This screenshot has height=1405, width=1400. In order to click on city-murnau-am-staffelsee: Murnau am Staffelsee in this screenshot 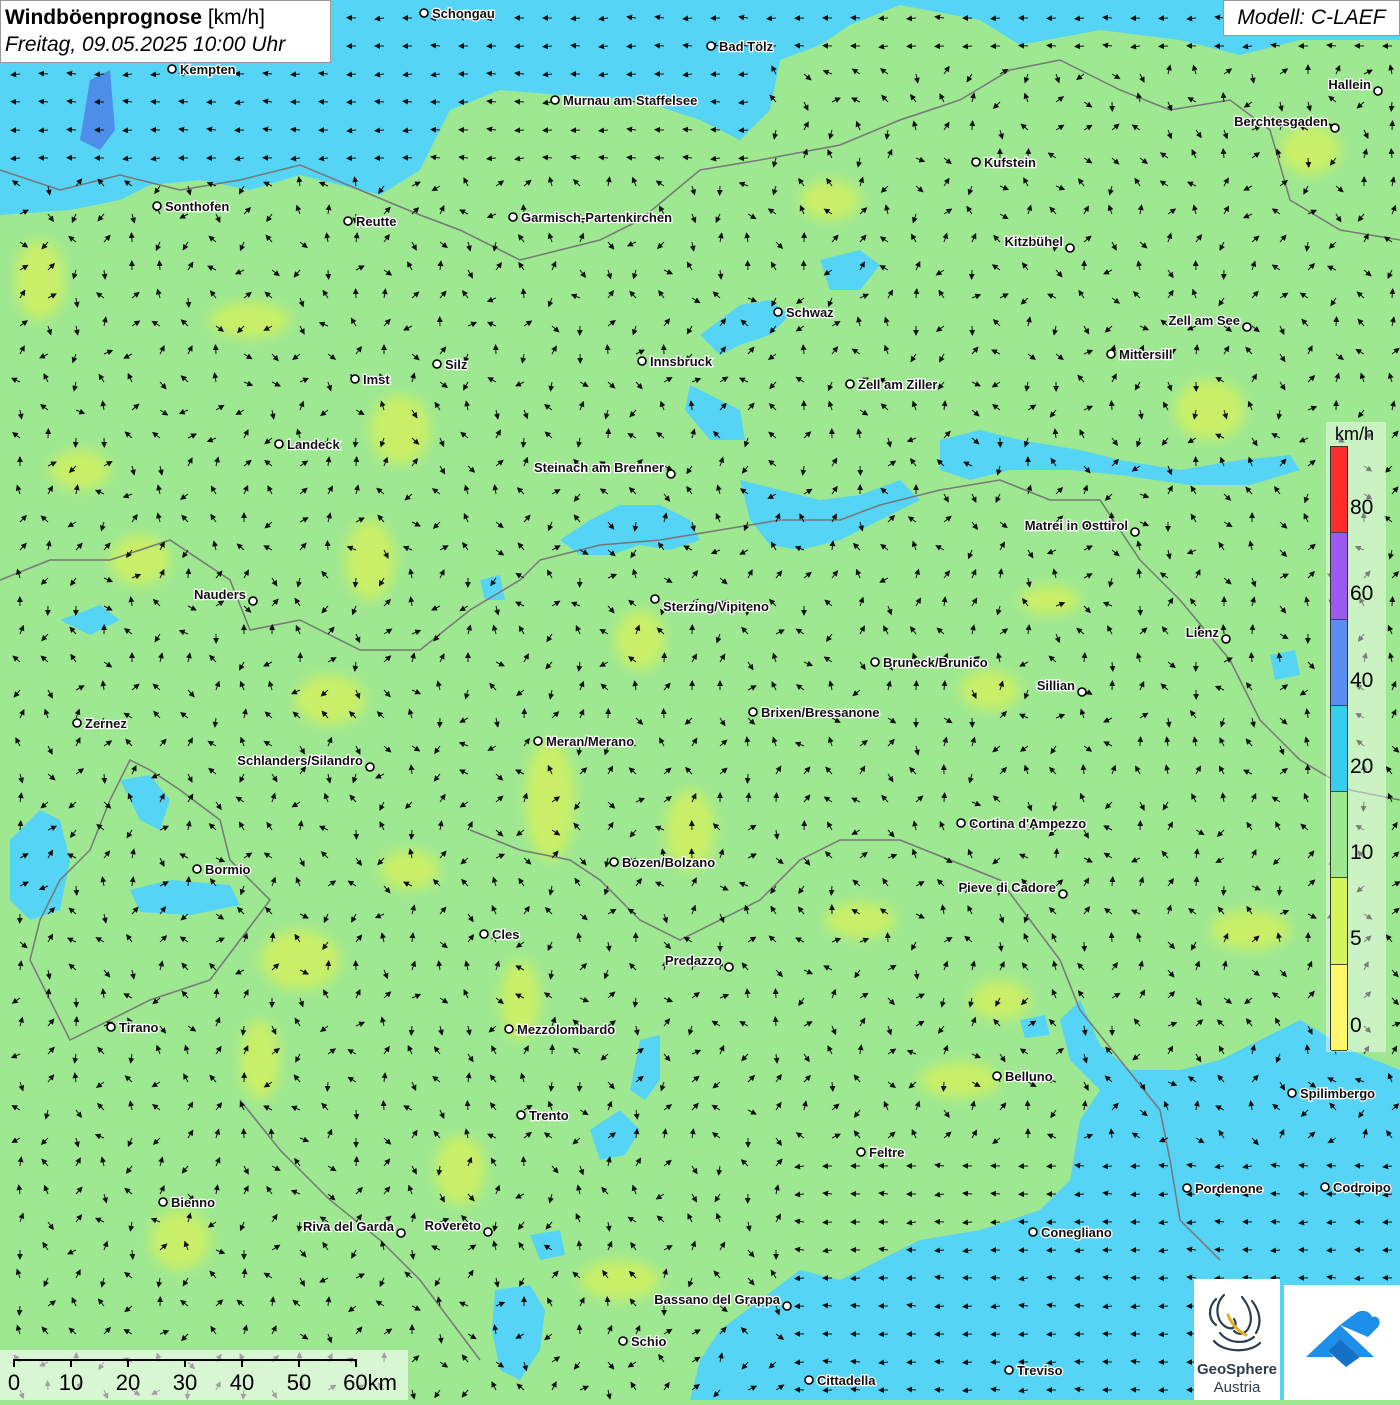, I will do `click(624, 100)`.